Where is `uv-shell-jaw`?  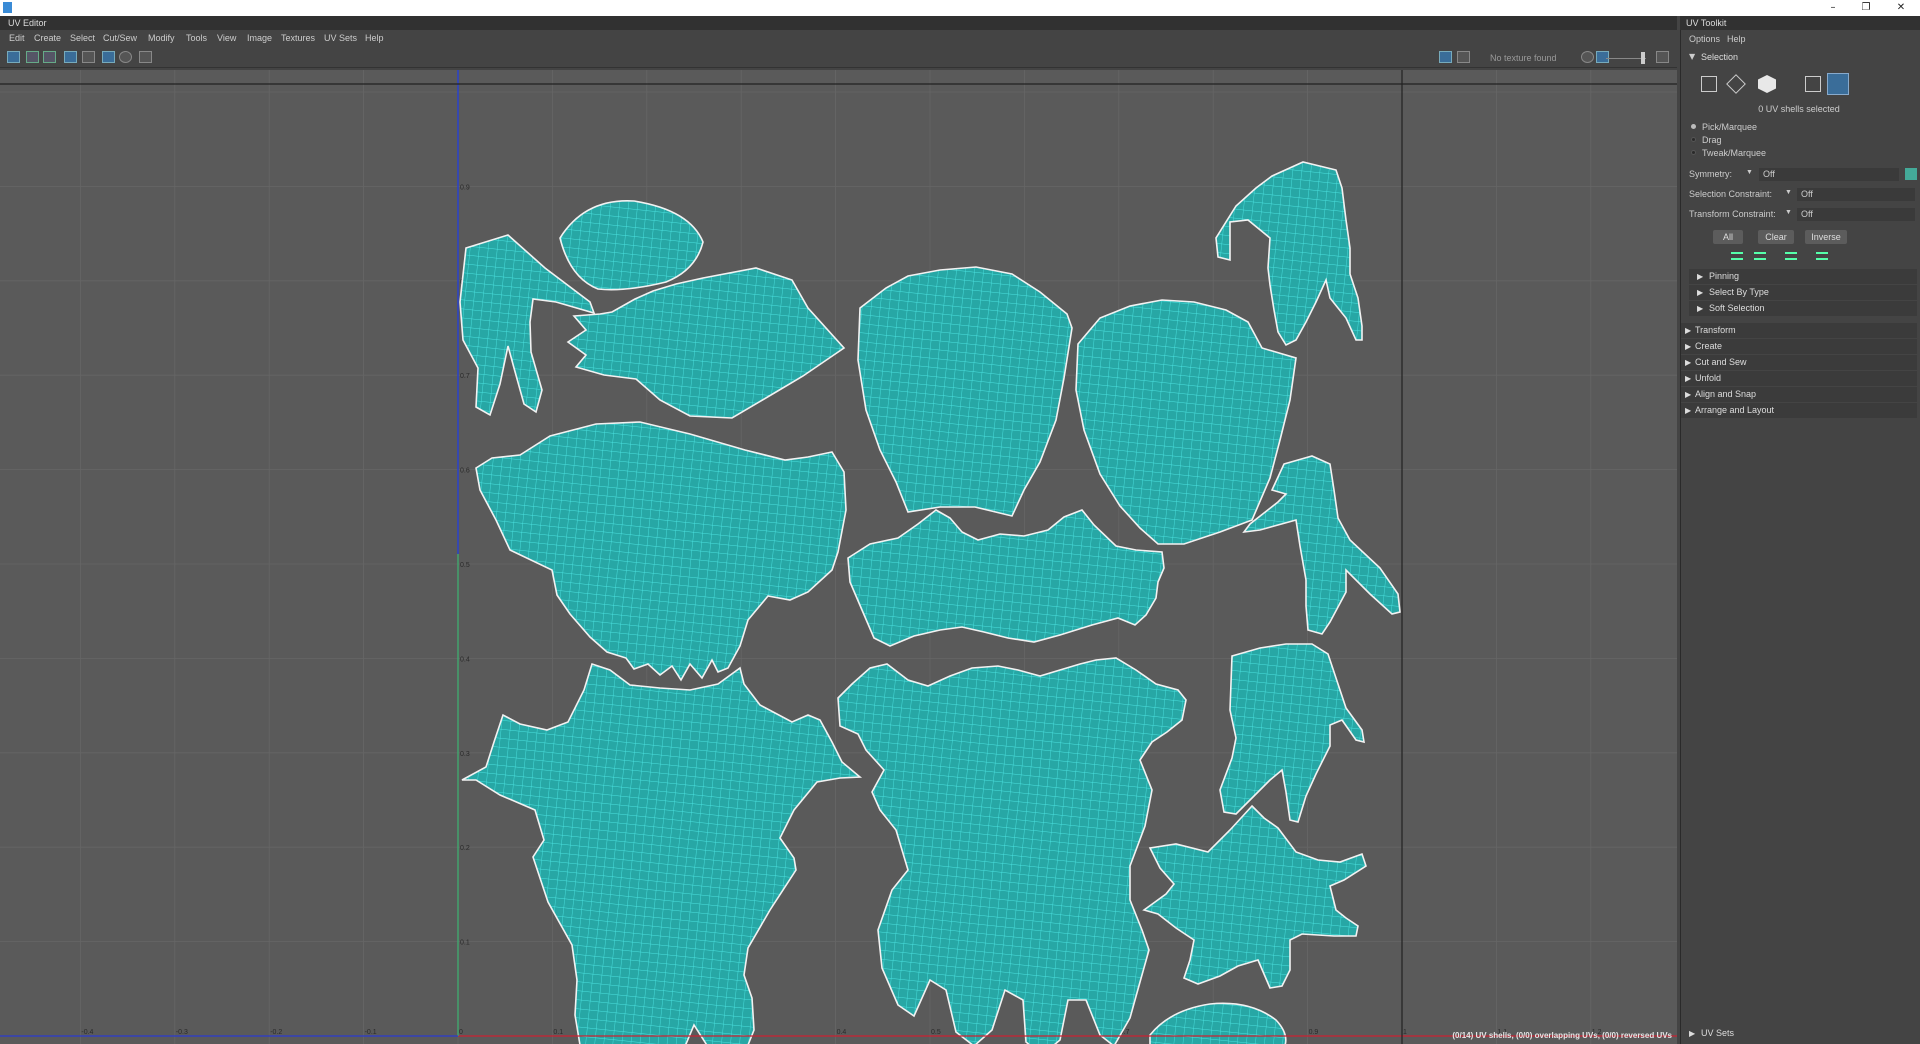 uv-shell-jaw is located at coordinates (1006, 578).